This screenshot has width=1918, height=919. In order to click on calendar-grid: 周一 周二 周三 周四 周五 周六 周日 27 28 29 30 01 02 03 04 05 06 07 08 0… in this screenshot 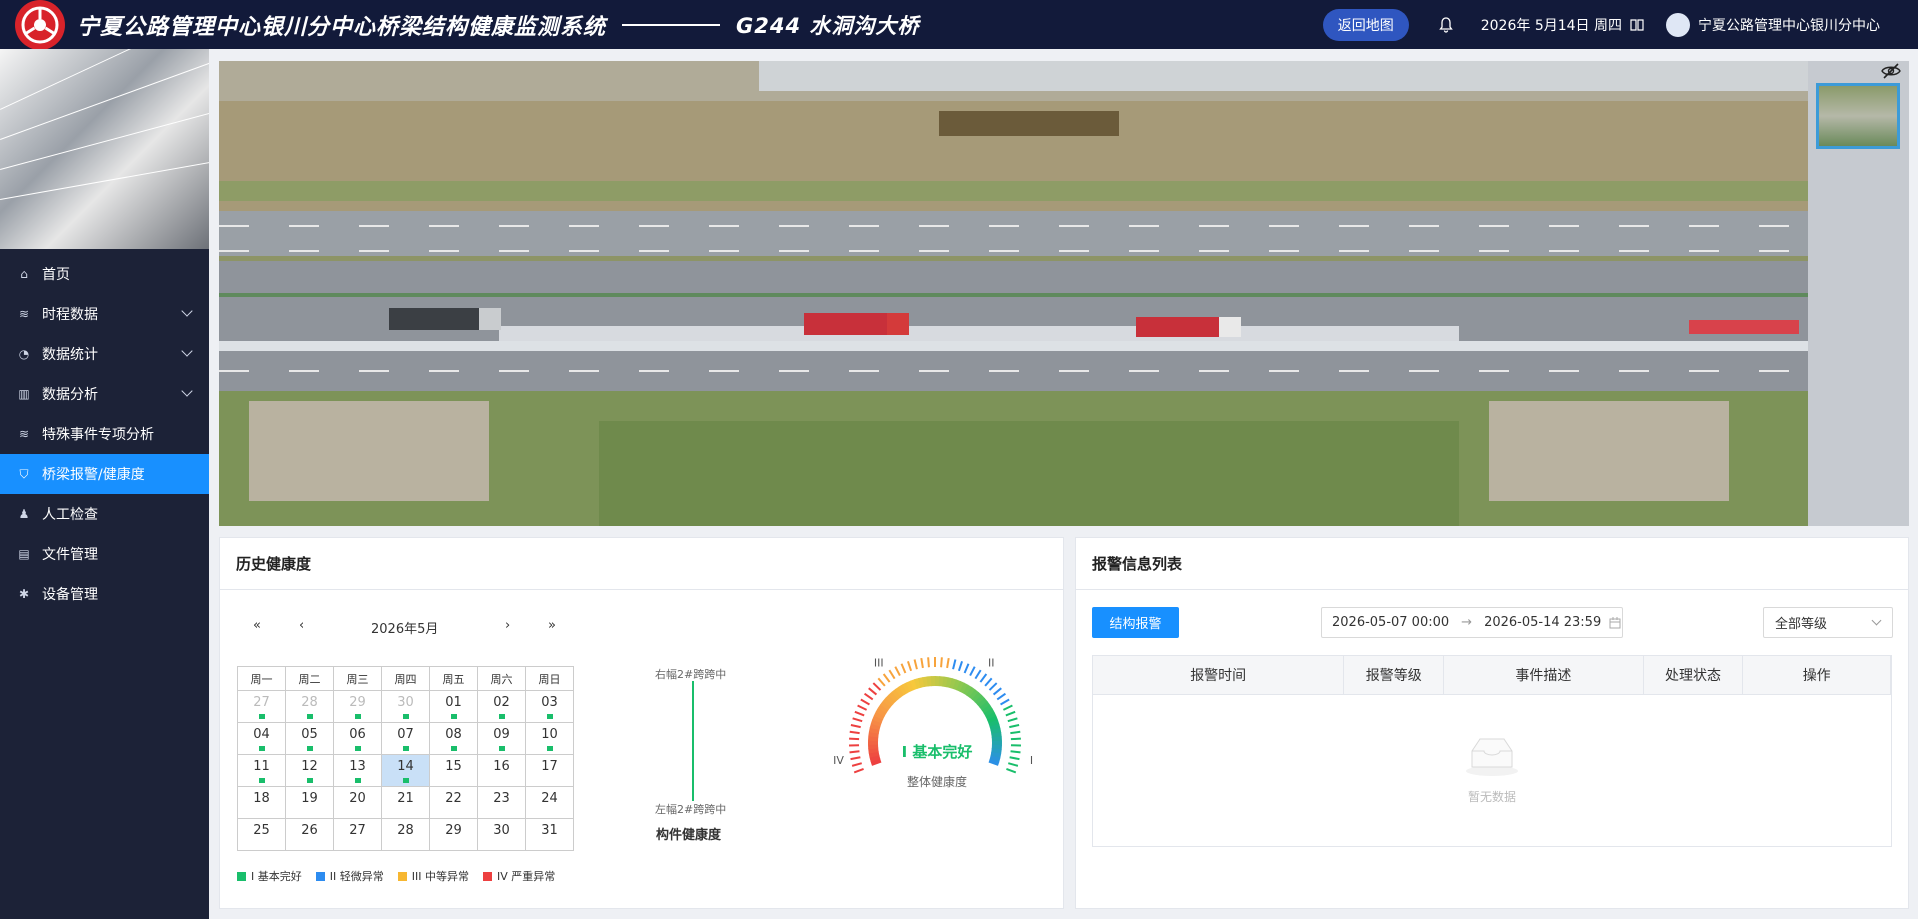, I will do `click(405, 758)`.